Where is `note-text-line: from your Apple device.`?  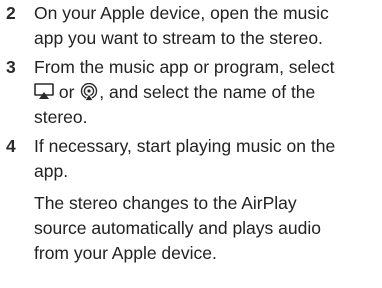 note-text-line: from your Apple device. is located at coordinates (125, 253).